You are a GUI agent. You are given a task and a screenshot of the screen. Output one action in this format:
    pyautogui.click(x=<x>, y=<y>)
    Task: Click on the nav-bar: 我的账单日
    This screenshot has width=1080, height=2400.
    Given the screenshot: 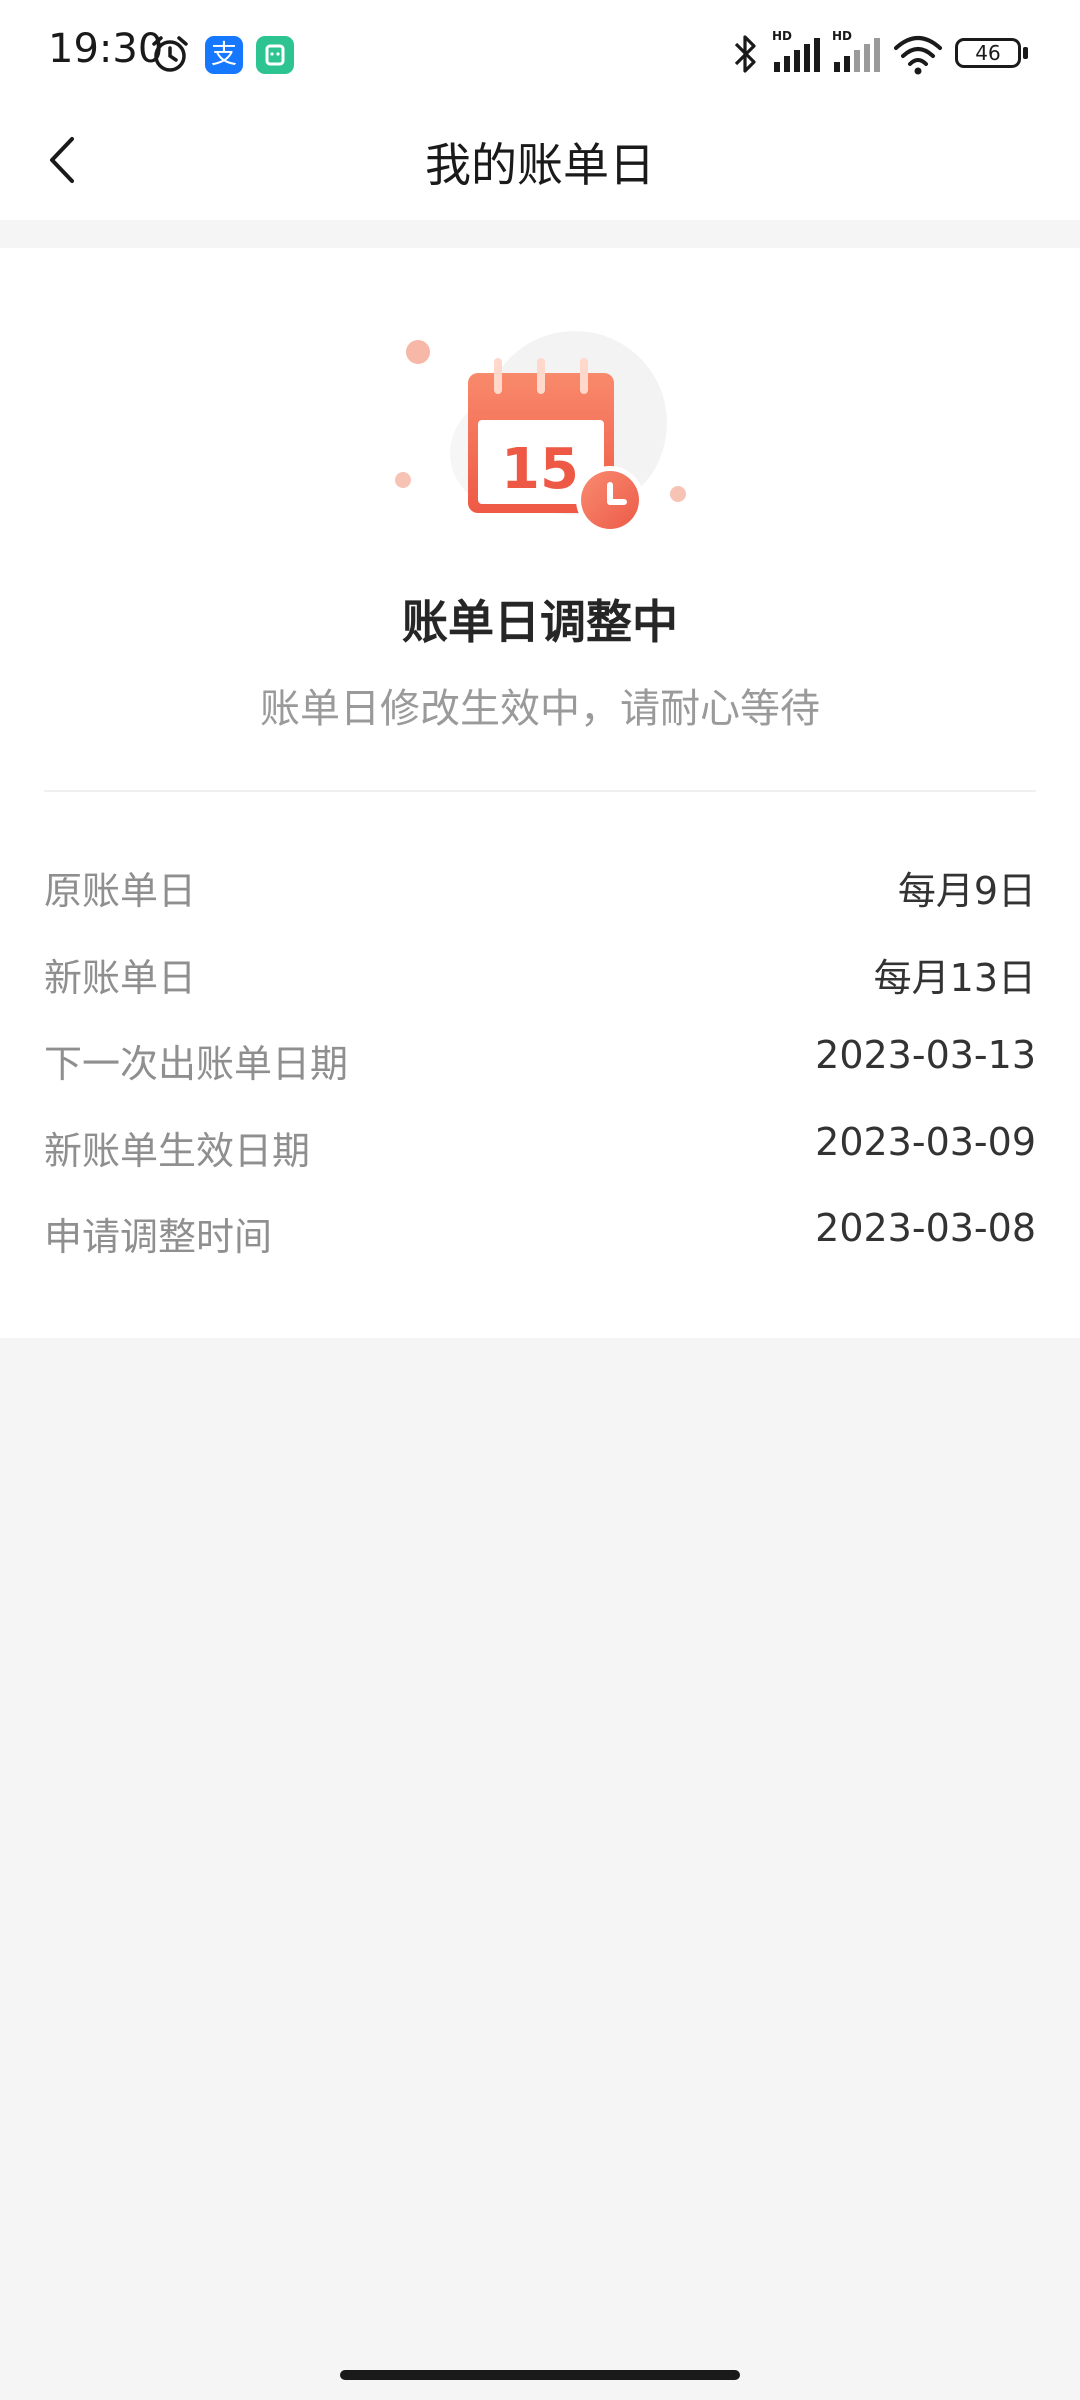 What is the action you would take?
    pyautogui.click(x=540, y=162)
    